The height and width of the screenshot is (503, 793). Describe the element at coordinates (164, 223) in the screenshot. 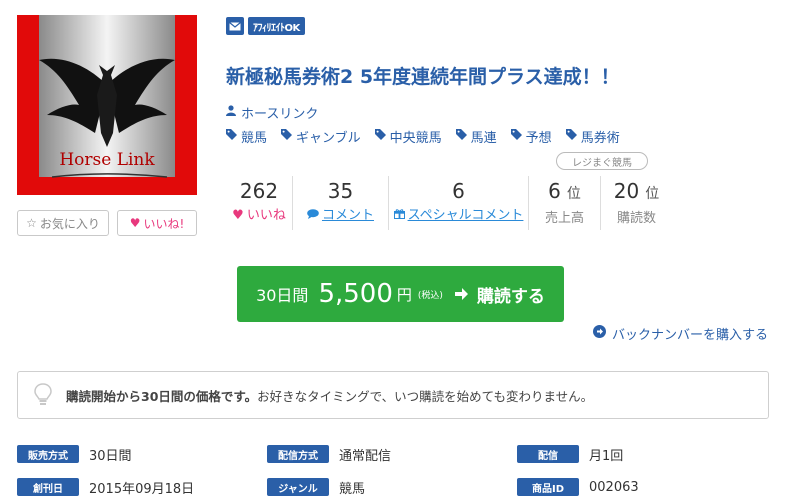

I see `like-label: いいね!` at that location.